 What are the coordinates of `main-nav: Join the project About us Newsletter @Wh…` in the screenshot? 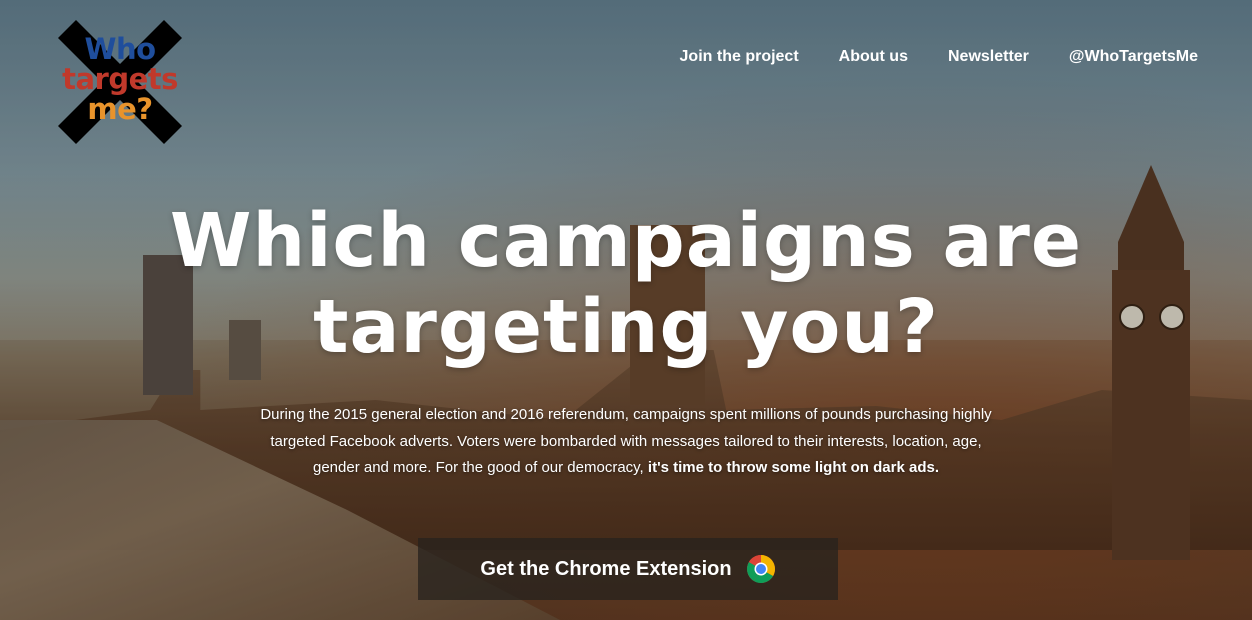 It's located at (939, 57).